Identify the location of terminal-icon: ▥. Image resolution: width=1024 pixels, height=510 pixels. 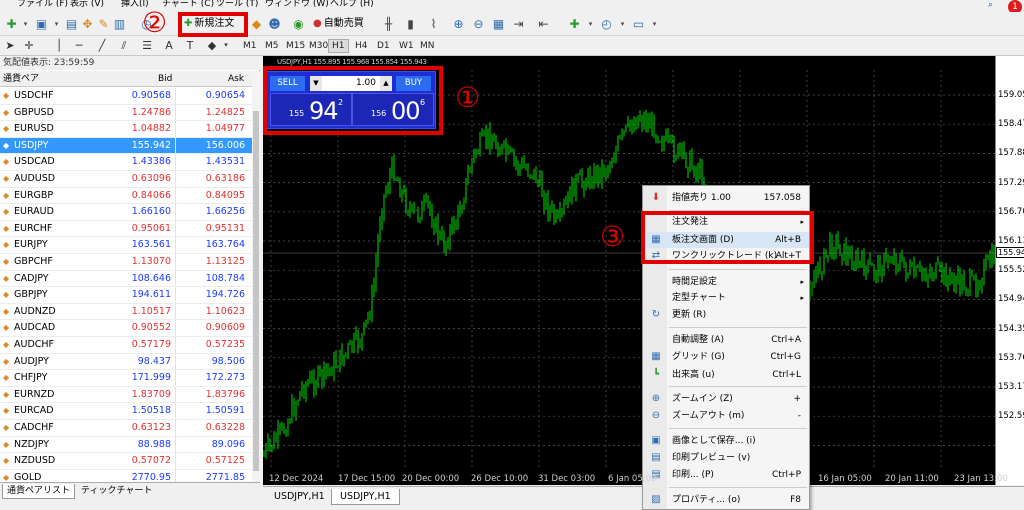
(119, 24).